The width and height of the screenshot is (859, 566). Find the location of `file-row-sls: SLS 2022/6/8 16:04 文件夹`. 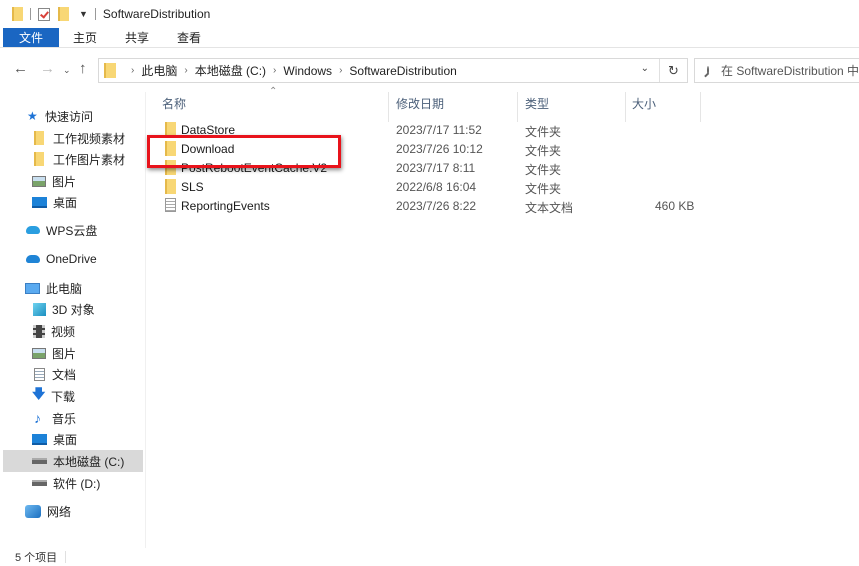

file-row-sls: SLS 2022/6/8 16:04 文件夹 is located at coordinates (427, 187).